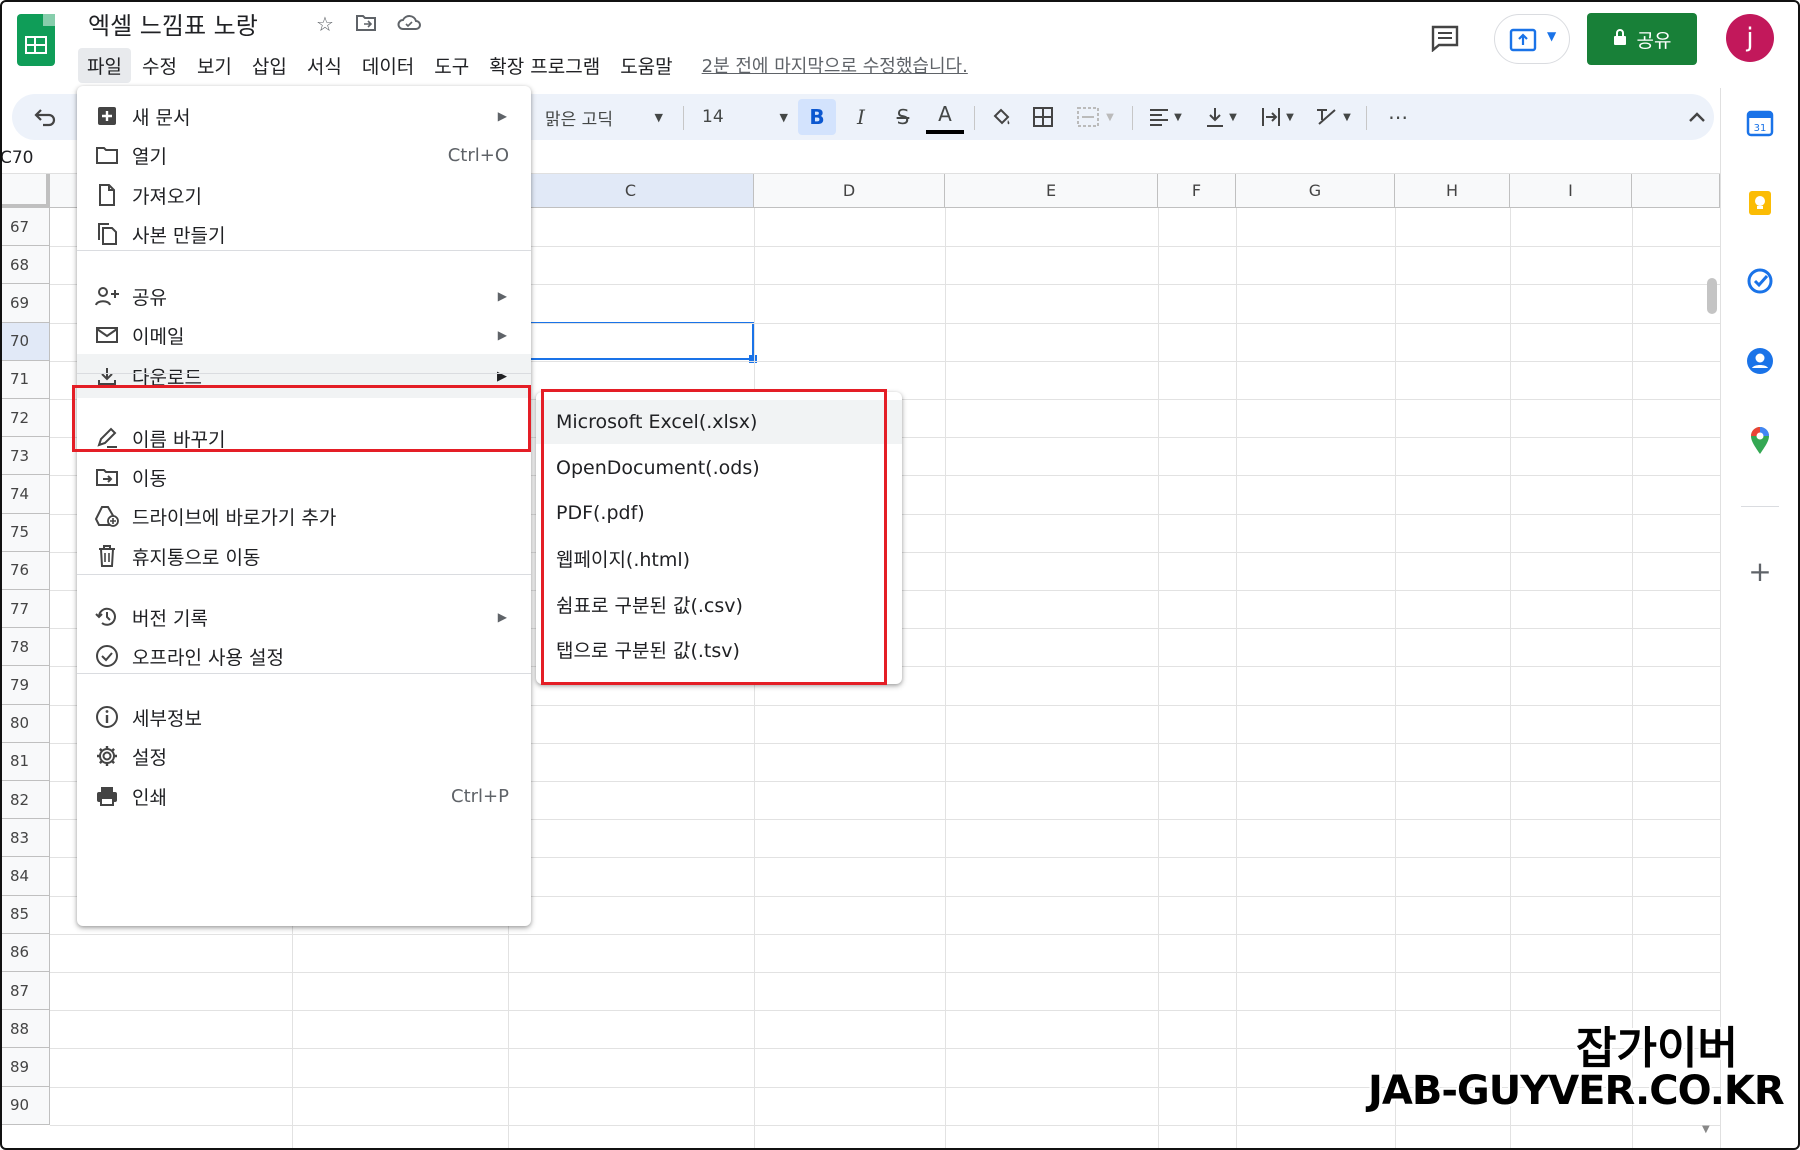  What do you see at coordinates (817, 117) in the screenshot?
I see `bold-button: B` at bounding box center [817, 117].